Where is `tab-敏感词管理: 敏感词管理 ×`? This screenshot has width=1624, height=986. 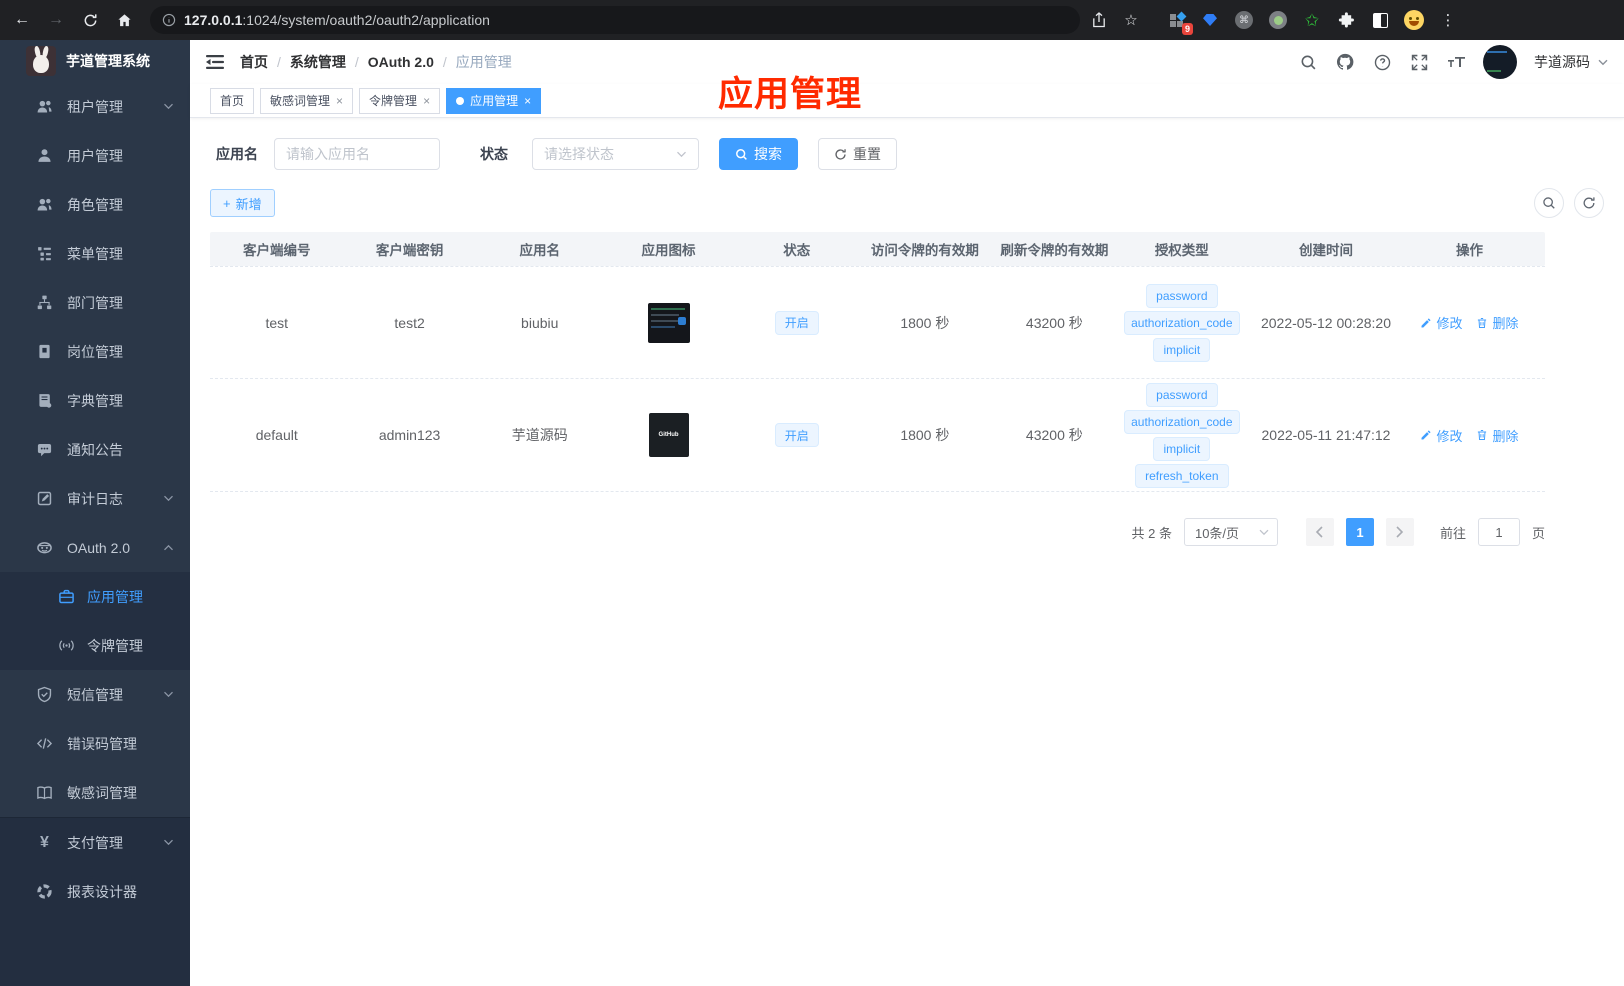 tab-敏感词管理: 敏感词管理 × is located at coordinates (307, 100).